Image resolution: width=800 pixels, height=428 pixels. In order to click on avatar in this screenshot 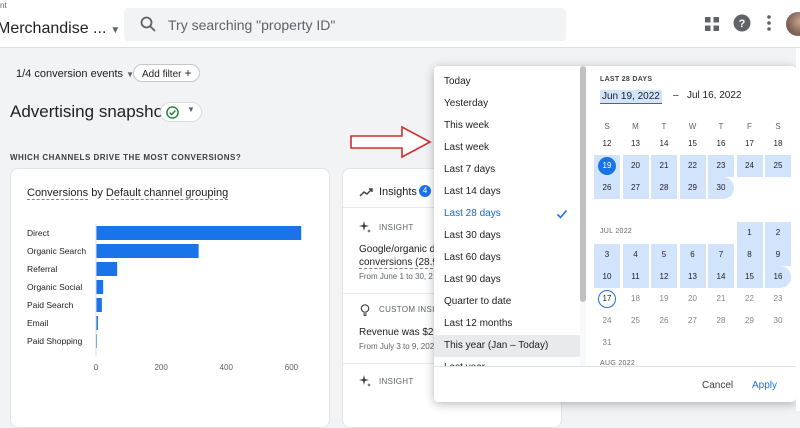, I will do `click(793, 24)`.